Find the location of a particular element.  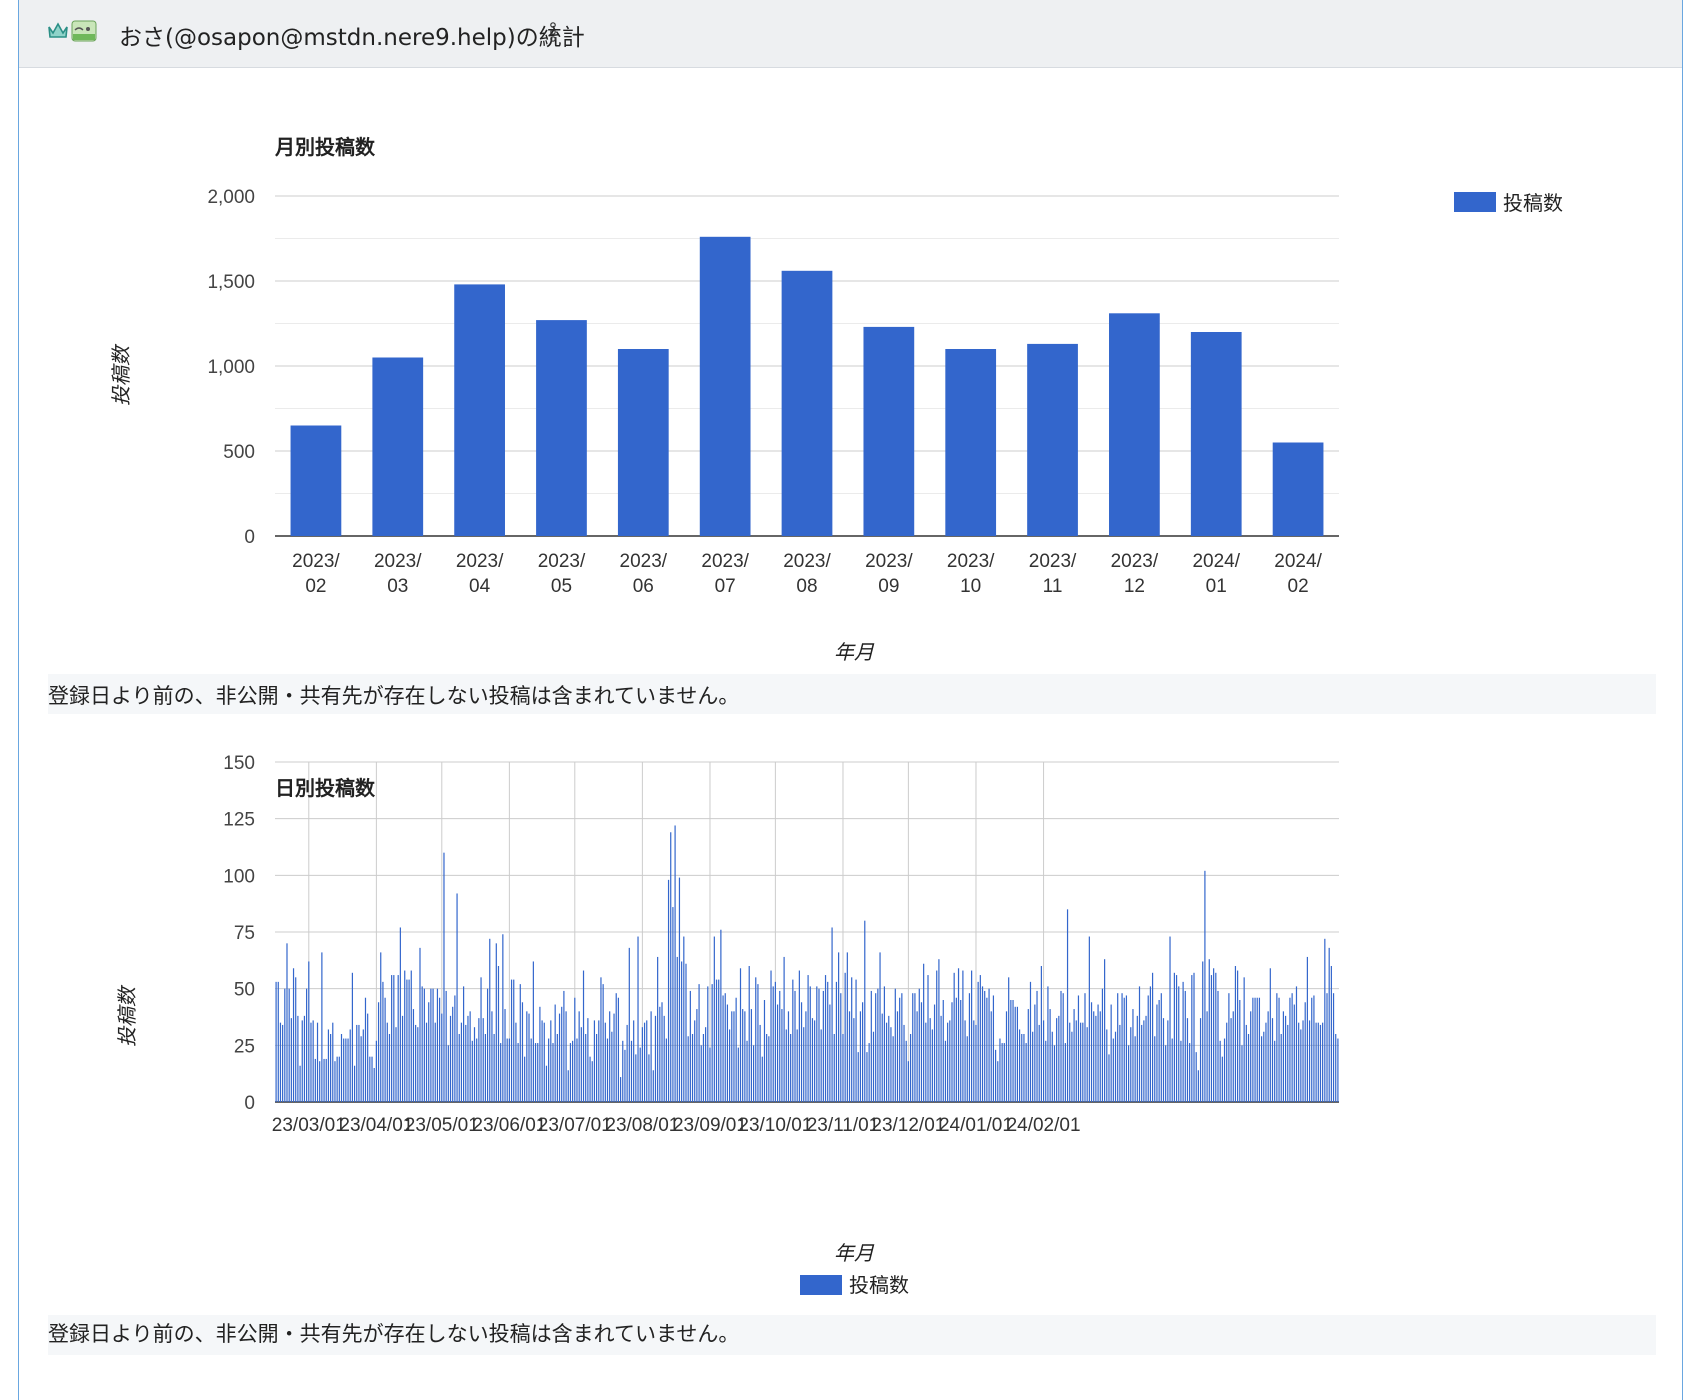

avatar-emoji-icon is located at coordinates (84, 31).